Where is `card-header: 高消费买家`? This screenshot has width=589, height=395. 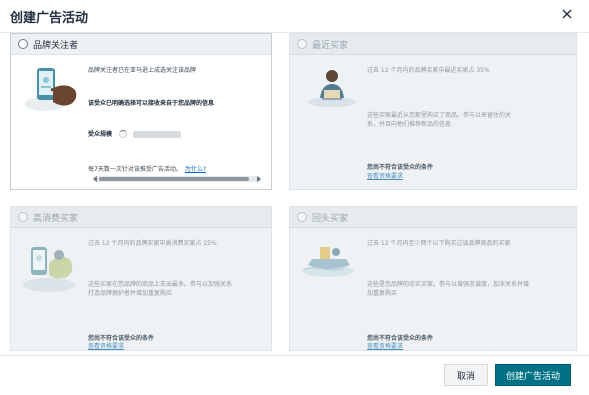
card-header: 高消费买家 is located at coordinates (141, 217).